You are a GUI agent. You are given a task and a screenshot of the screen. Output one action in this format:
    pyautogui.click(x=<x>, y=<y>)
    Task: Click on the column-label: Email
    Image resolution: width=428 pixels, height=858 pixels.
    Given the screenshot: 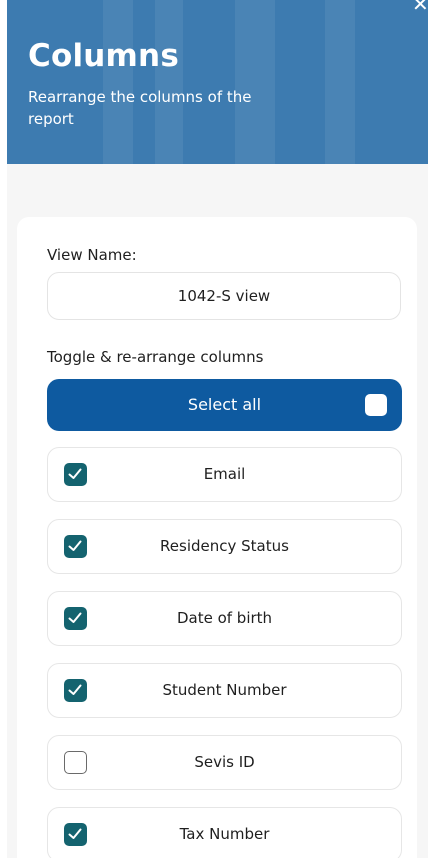 What is the action you would take?
    pyautogui.click(x=224, y=474)
    